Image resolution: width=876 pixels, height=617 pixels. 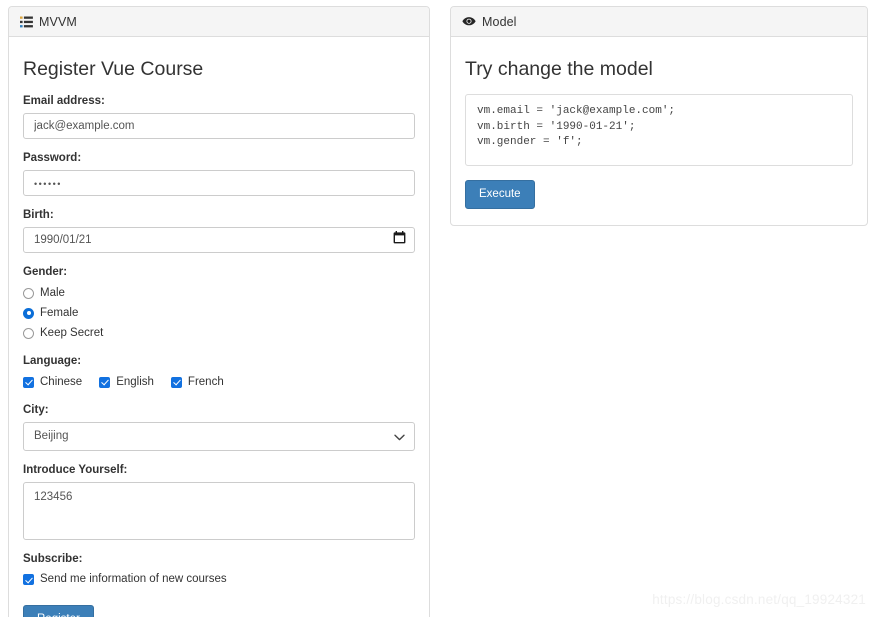 I want to click on eye-icon, so click(x=469, y=21).